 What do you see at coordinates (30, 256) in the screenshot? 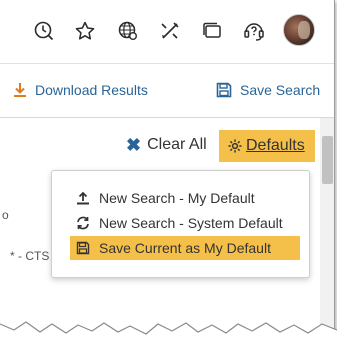
I see `background-text-fragment: * - CTS` at bounding box center [30, 256].